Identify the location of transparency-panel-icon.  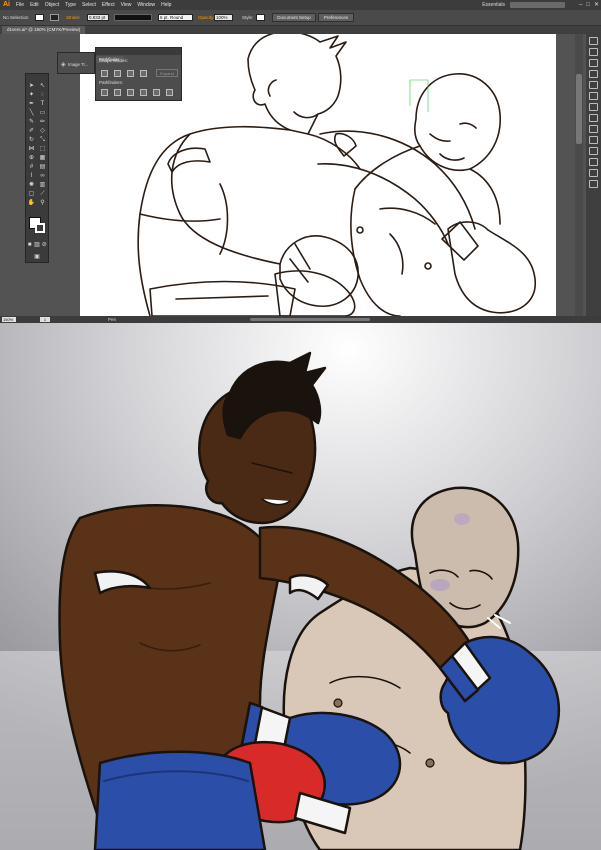
(593, 107).